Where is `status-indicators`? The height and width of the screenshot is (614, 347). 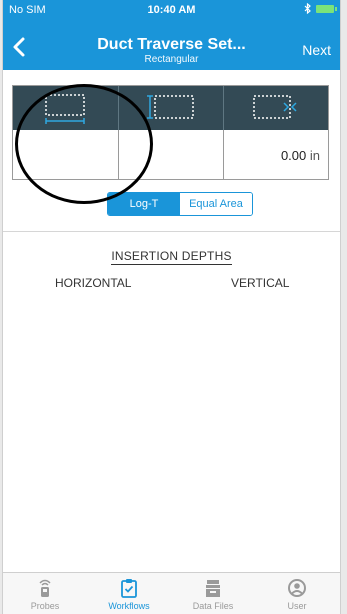
status-indicators is located at coordinates (320, 8).